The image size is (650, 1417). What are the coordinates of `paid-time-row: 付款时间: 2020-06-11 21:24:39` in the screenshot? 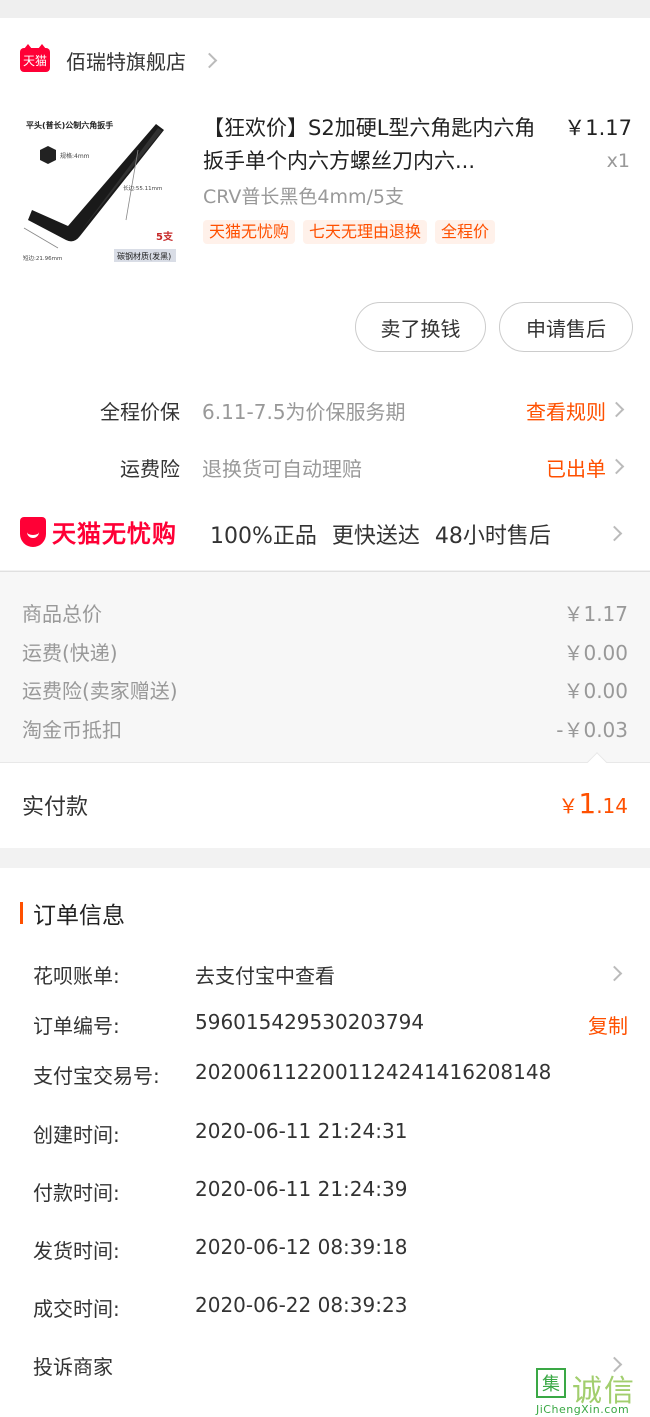 It's located at (325, 1193).